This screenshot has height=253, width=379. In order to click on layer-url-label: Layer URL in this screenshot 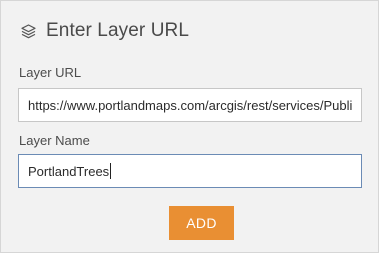, I will do `click(50, 72)`.